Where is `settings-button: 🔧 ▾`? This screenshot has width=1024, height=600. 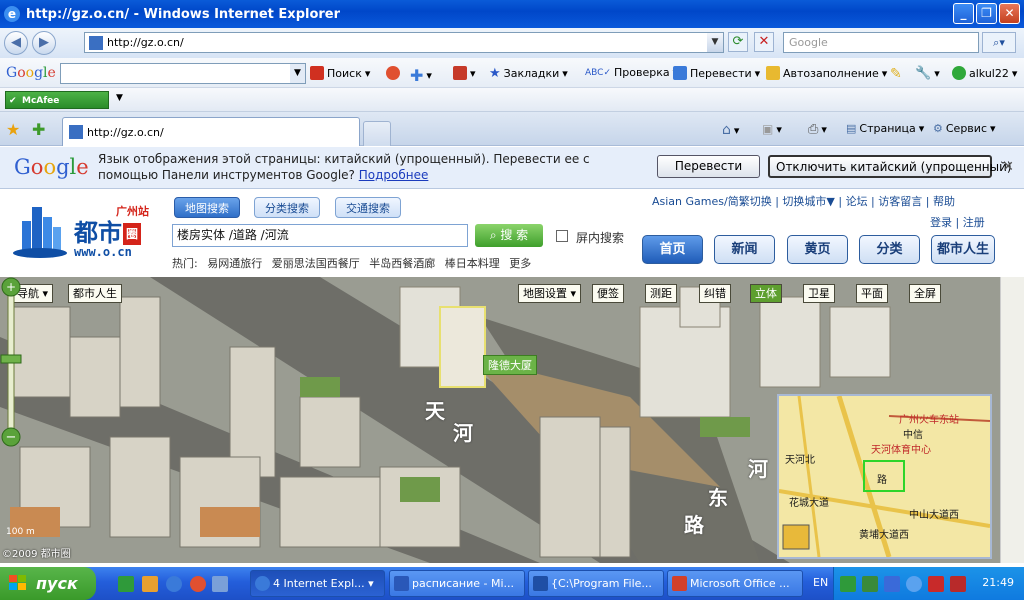 settings-button: 🔧 ▾ is located at coordinates (927, 73).